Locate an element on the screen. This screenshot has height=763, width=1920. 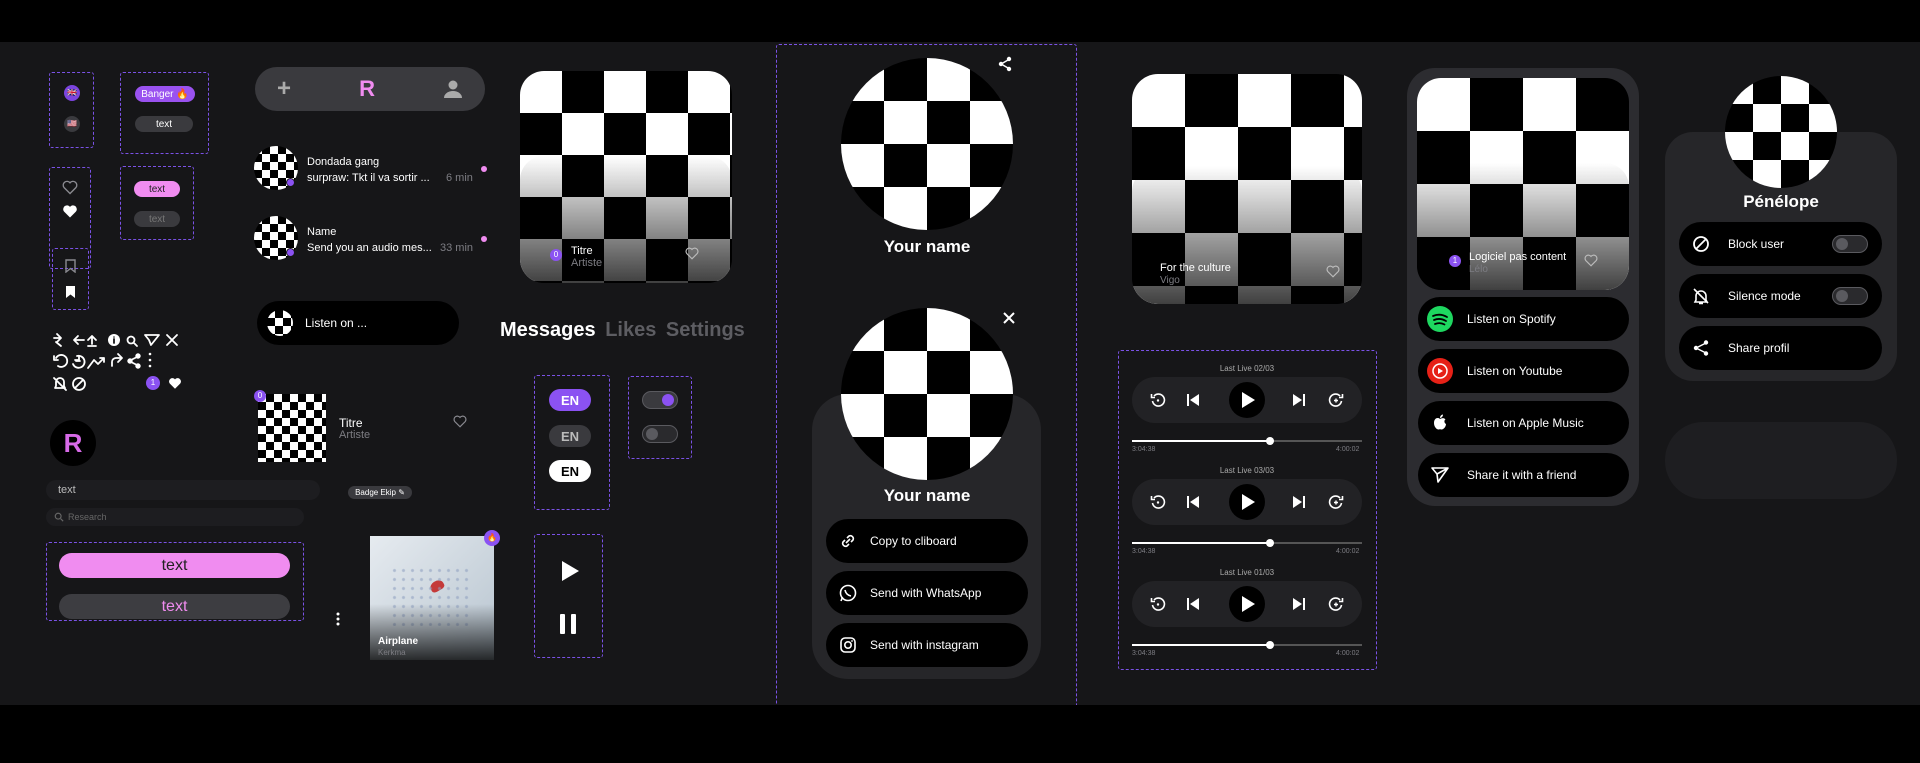
heart-small-icon is located at coordinates (175, 383).